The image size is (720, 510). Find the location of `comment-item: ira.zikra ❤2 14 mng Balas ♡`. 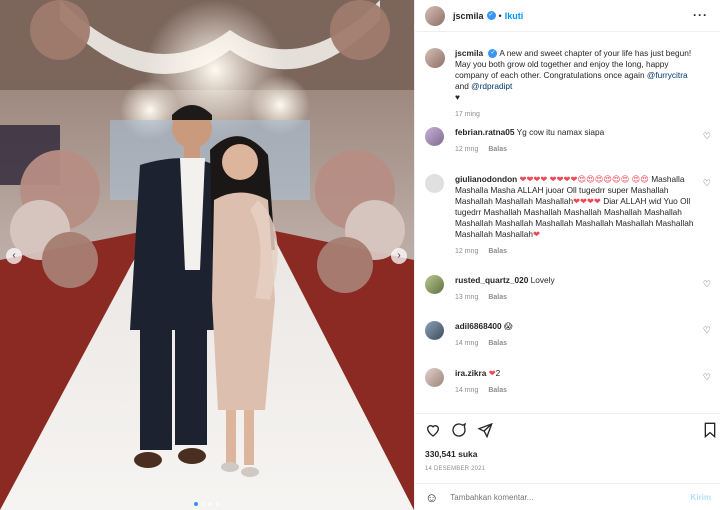

comment-item: ira.zikra ❤2 14 mng Balas ♡ is located at coordinates (570, 381).